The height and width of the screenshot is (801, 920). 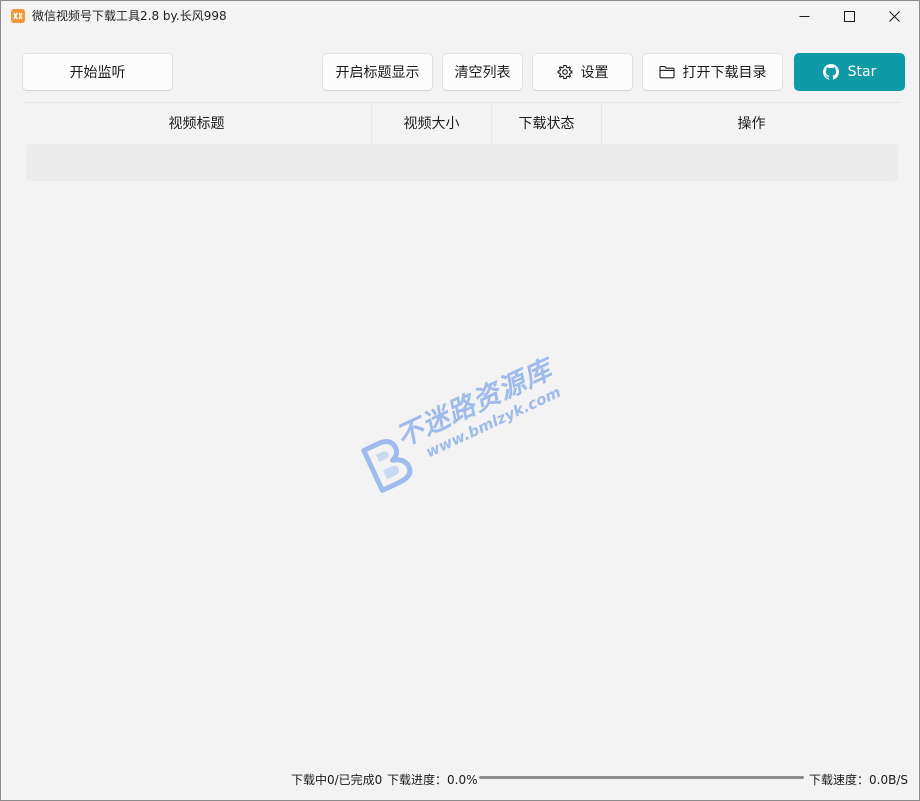 I want to click on column-header-size: 视频大小, so click(x=431, y=124).